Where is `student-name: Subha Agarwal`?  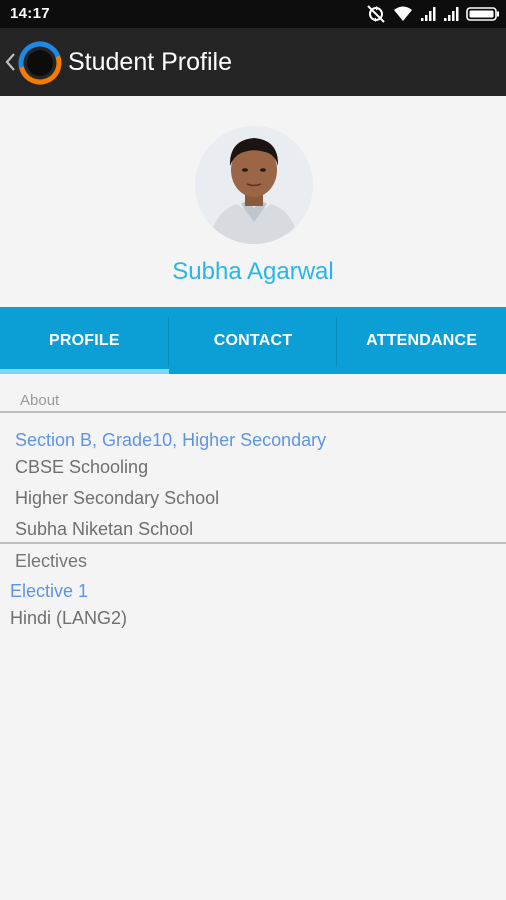 student-name: Subha Agarwal is located at coordinates (253, 271).